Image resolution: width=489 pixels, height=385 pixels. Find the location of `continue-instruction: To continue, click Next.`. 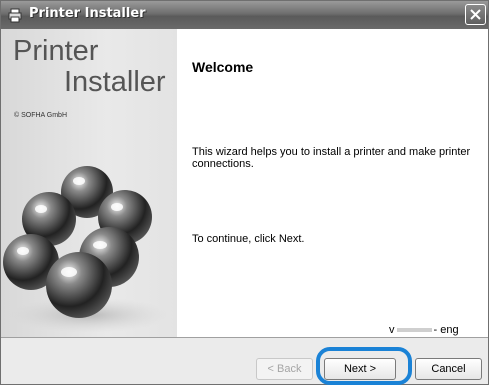

continue-instruction: To continue, click Next. is located at coordinates (248, 239).